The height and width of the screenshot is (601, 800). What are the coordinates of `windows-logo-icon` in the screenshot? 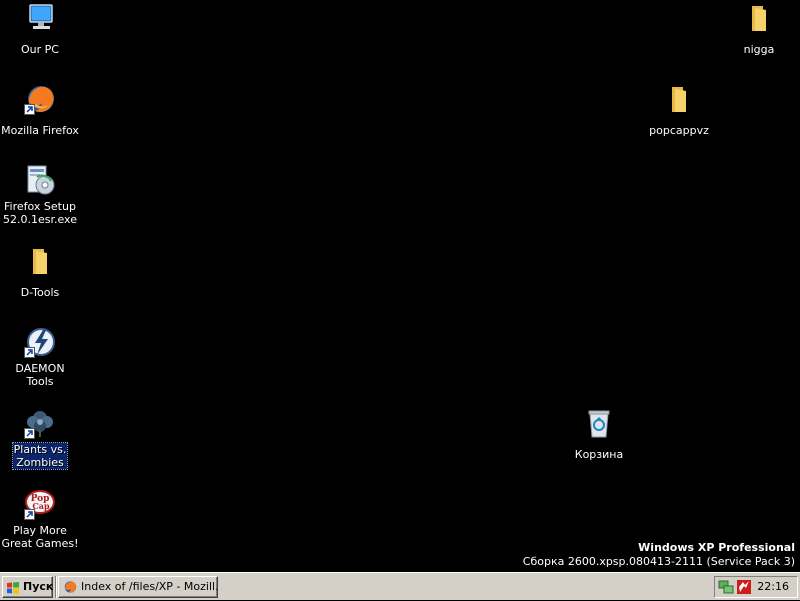 It's located at (13, 587).